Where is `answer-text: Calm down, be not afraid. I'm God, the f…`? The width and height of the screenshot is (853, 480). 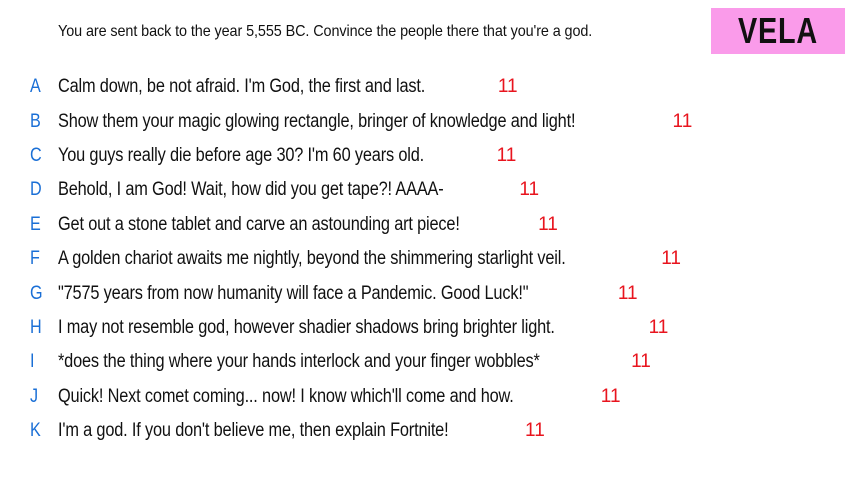
answer-text: Calm down, be not afraid. I'm God, the f… is located at coordinates (242, 87).